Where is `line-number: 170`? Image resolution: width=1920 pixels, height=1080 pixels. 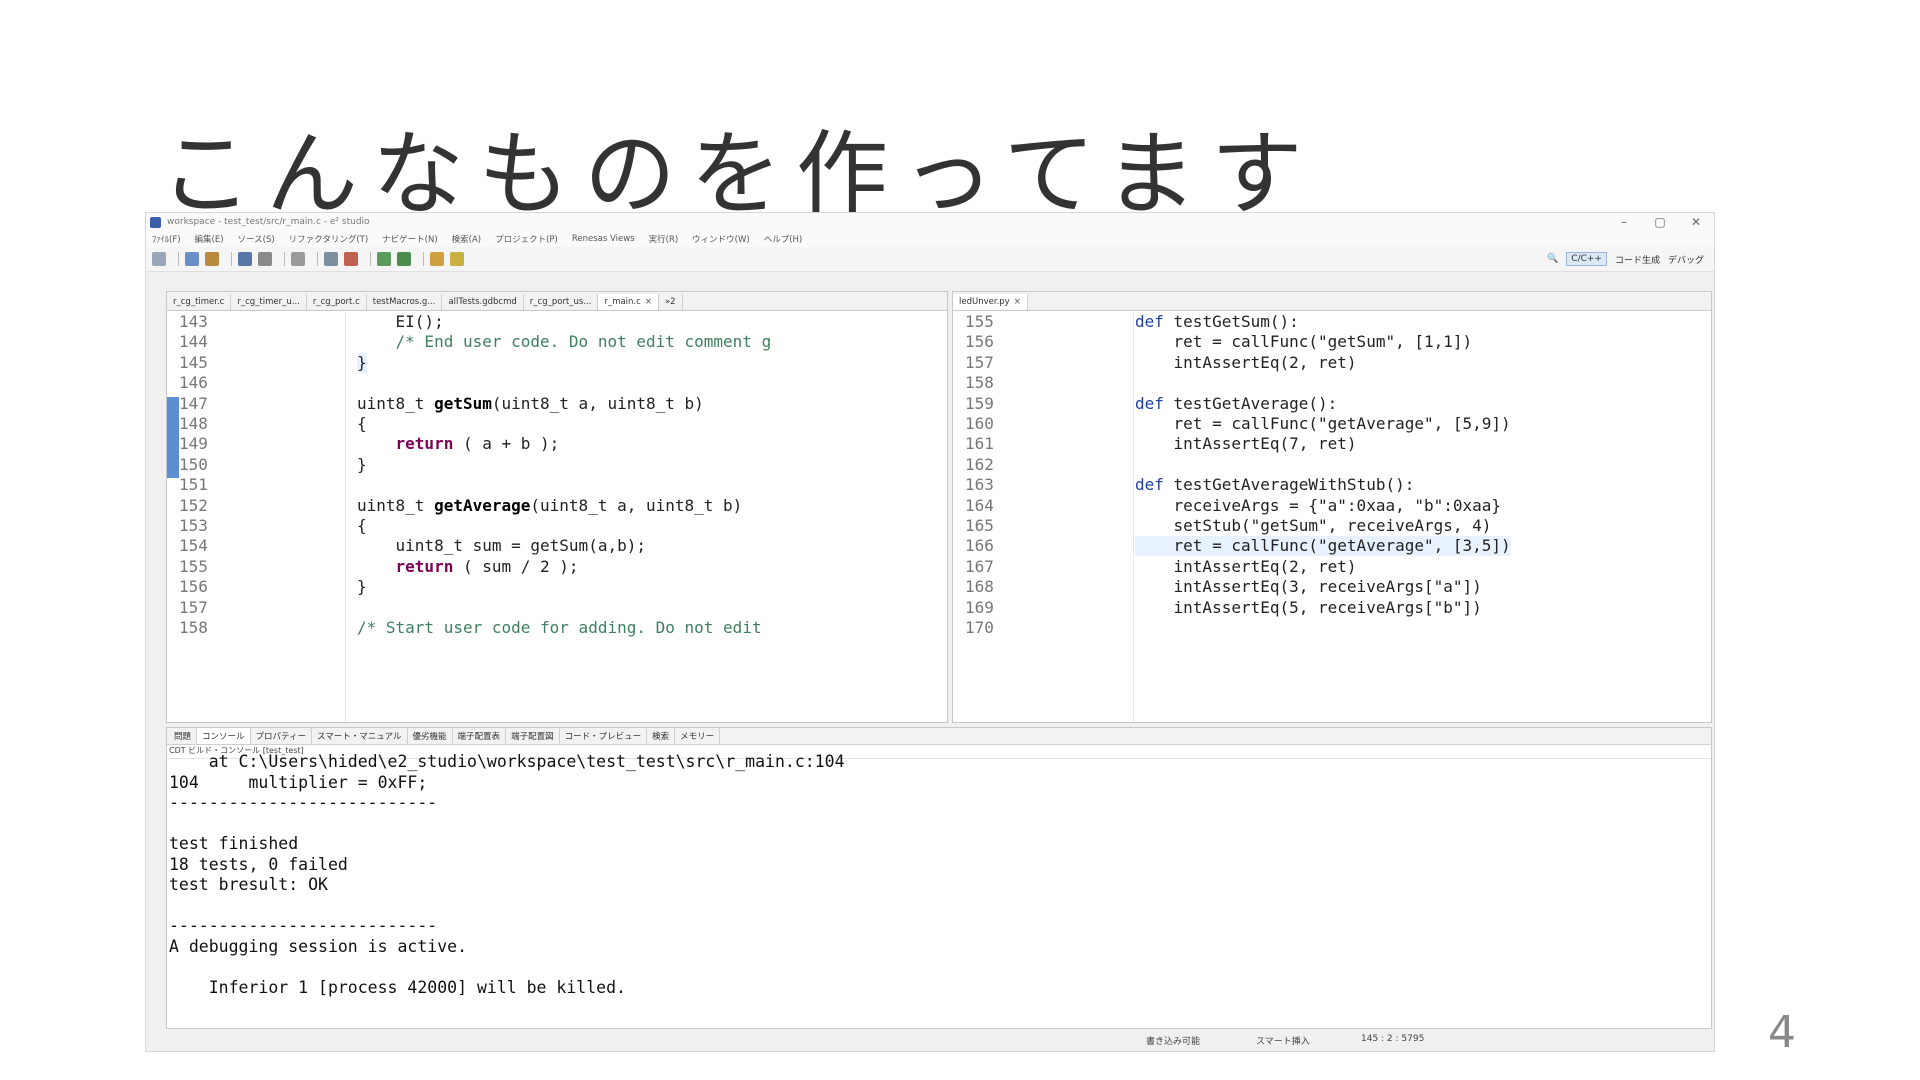
line-number: 170 is located at coordinates (979, 627).